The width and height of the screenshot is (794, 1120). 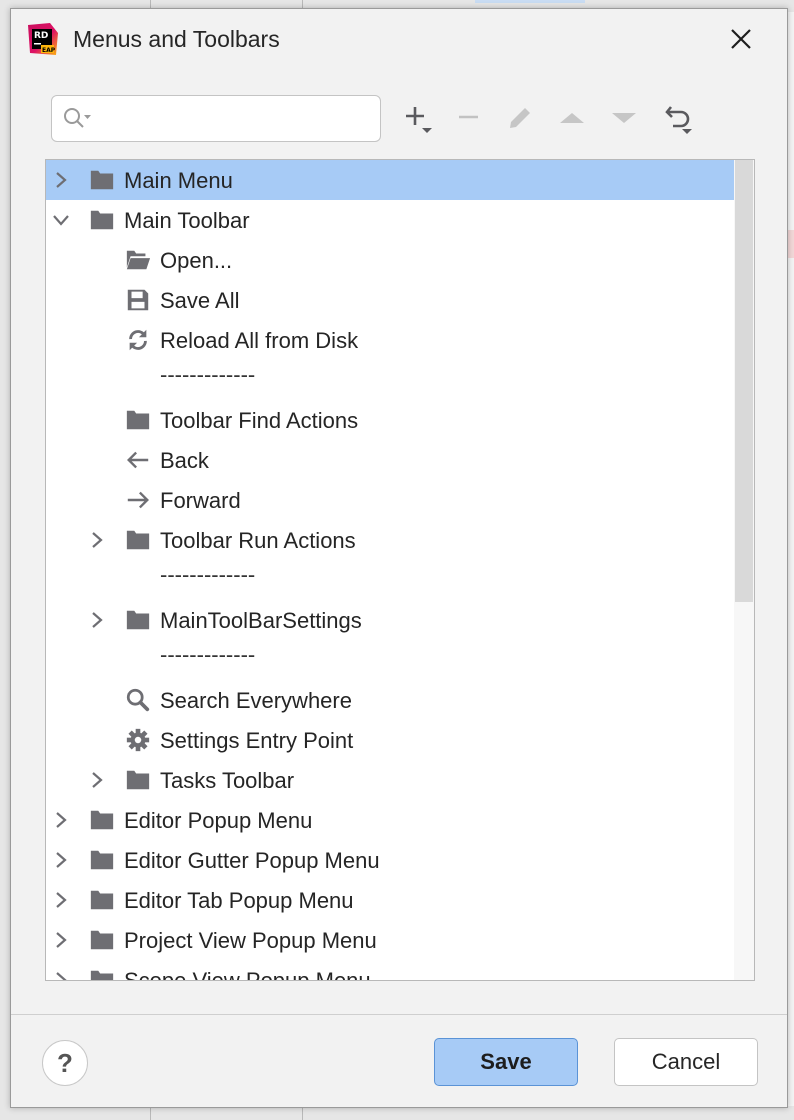 What do you see at coordinates (138, 500) in the screenshot?
I see `forward-arrow-icon` at bounding box center [138, 500].